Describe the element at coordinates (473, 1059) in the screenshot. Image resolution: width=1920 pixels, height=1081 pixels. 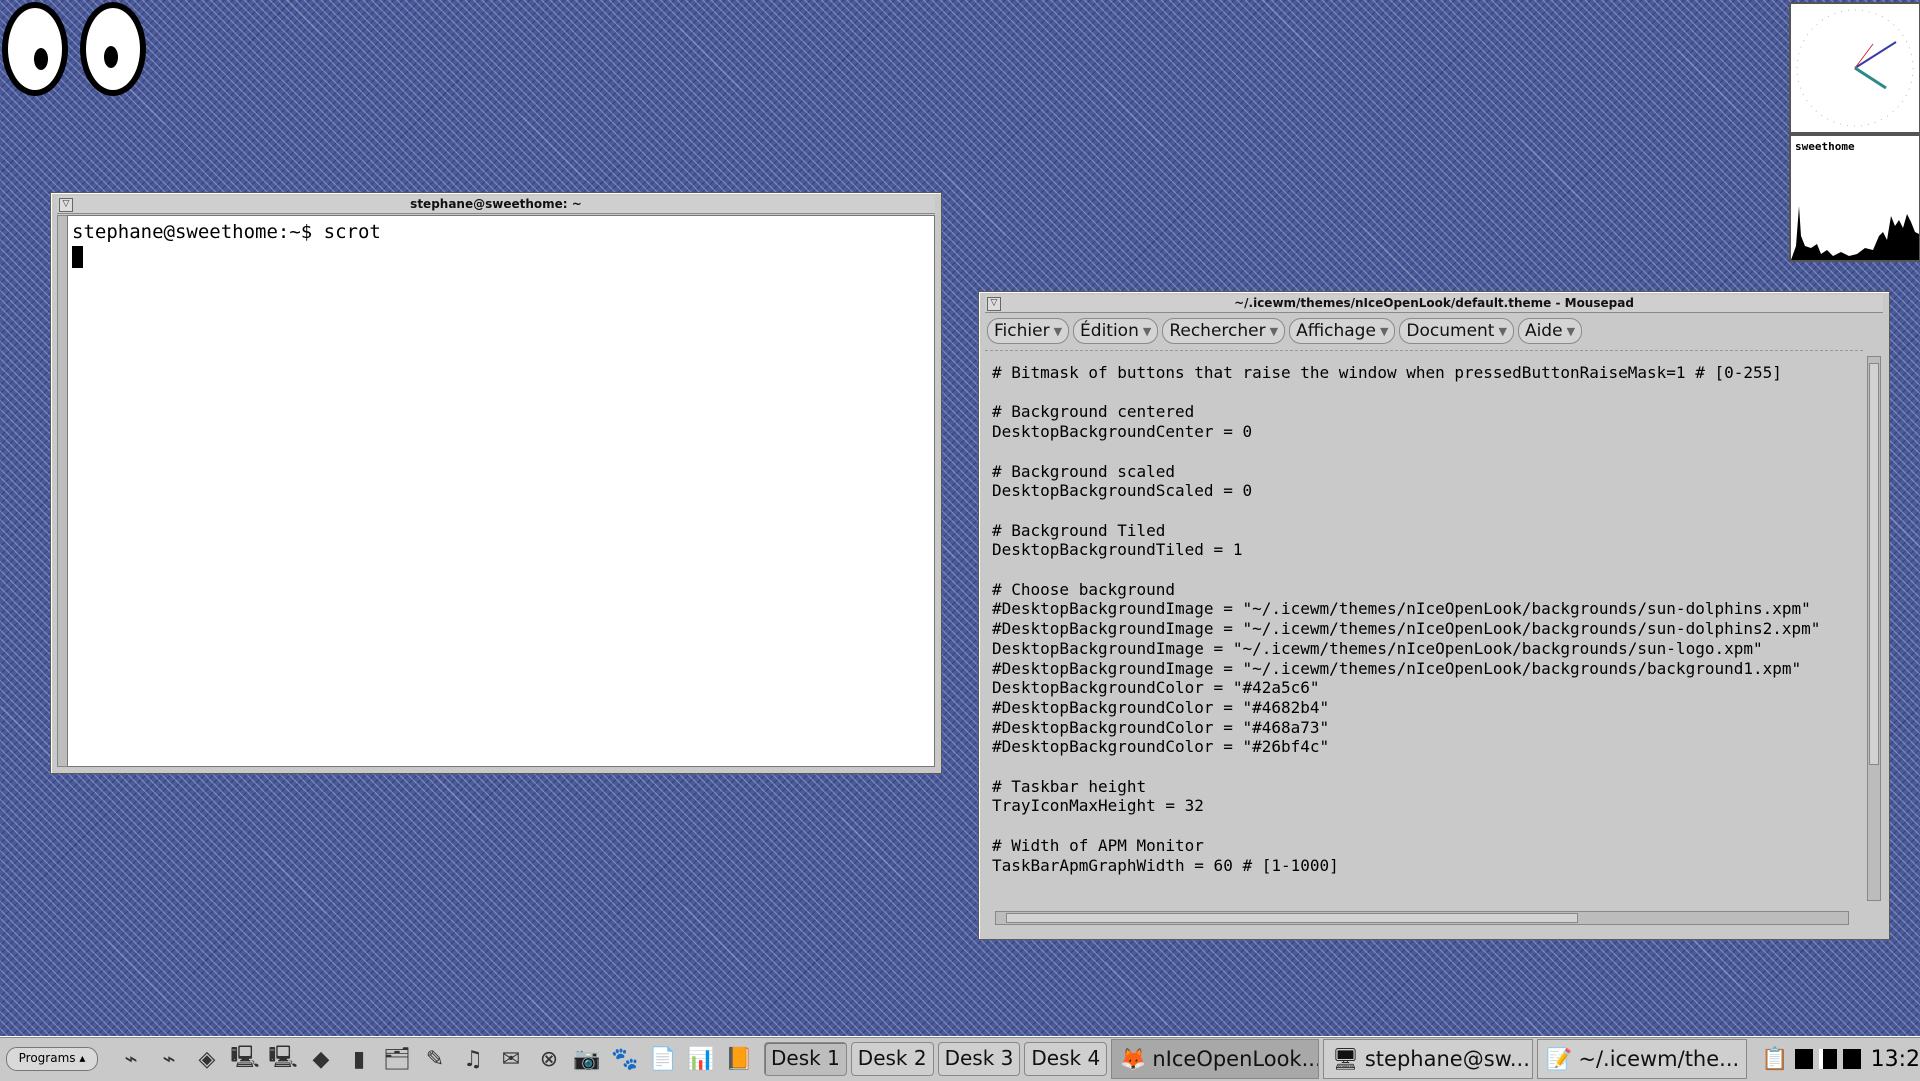
I see `audio-icon: ♫` at that location.